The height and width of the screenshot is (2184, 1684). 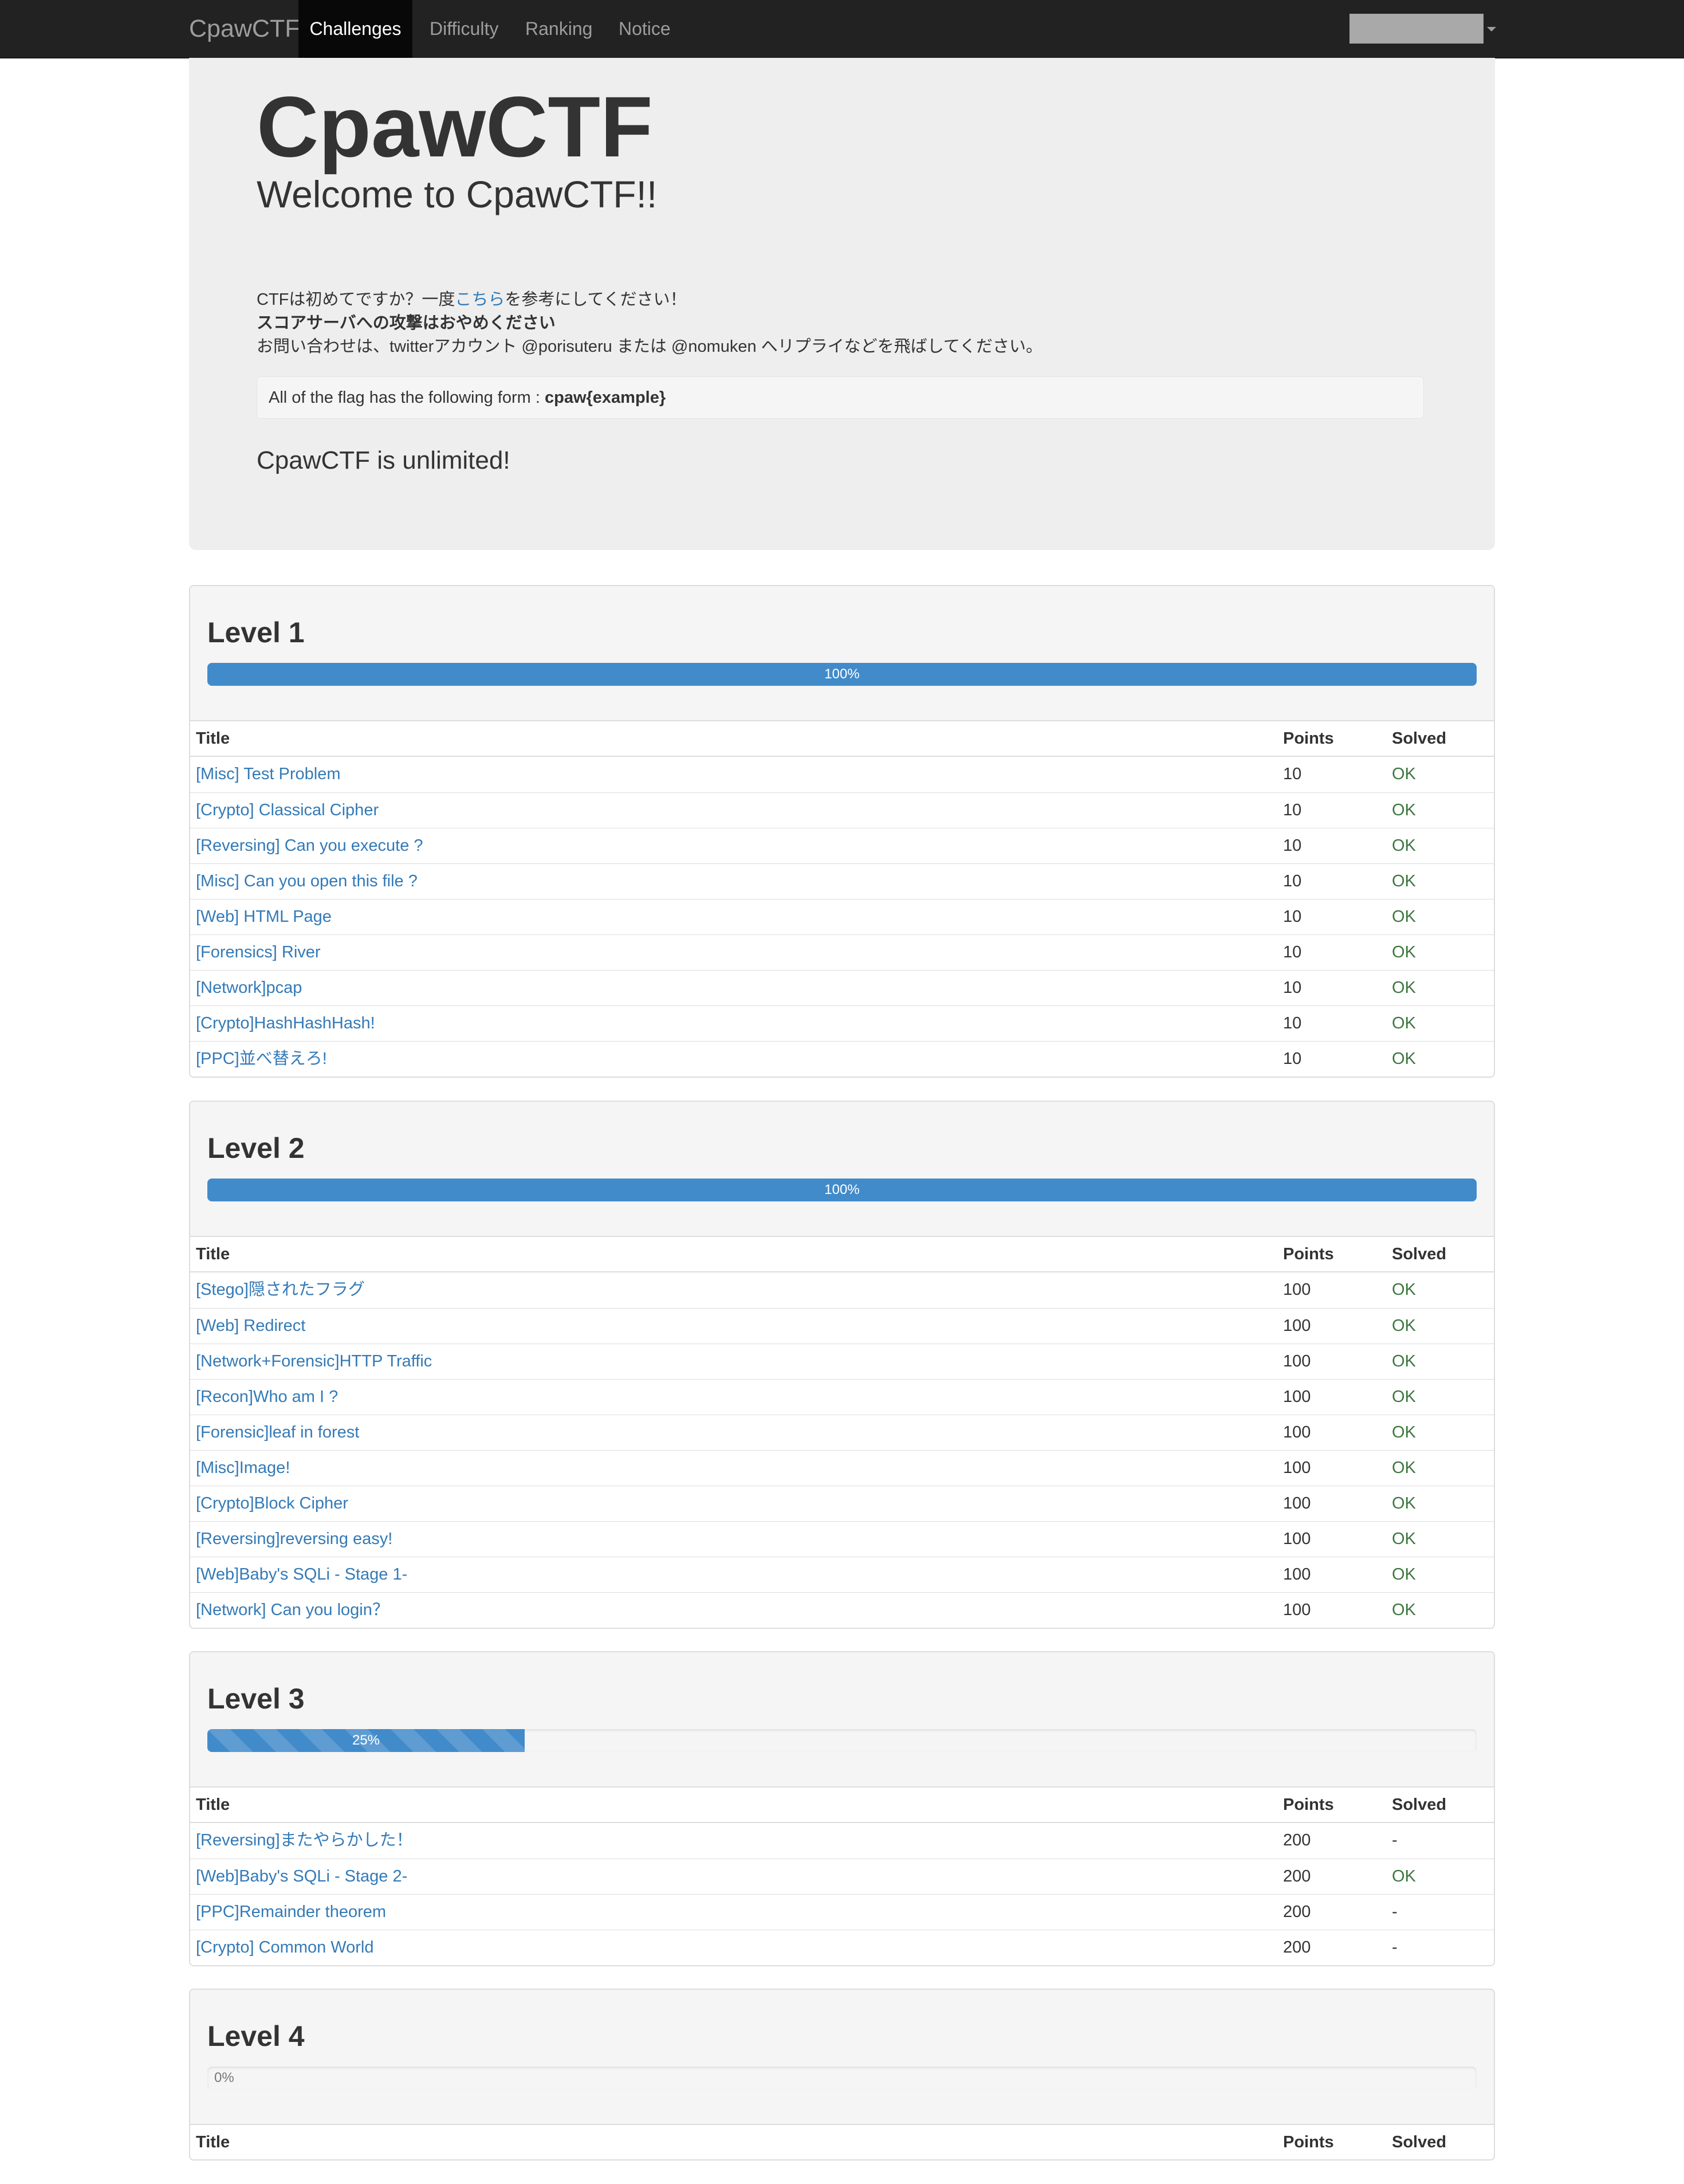 I want to click on challenge-link: [Crypto] Common World, so click(x=285, y=1948).